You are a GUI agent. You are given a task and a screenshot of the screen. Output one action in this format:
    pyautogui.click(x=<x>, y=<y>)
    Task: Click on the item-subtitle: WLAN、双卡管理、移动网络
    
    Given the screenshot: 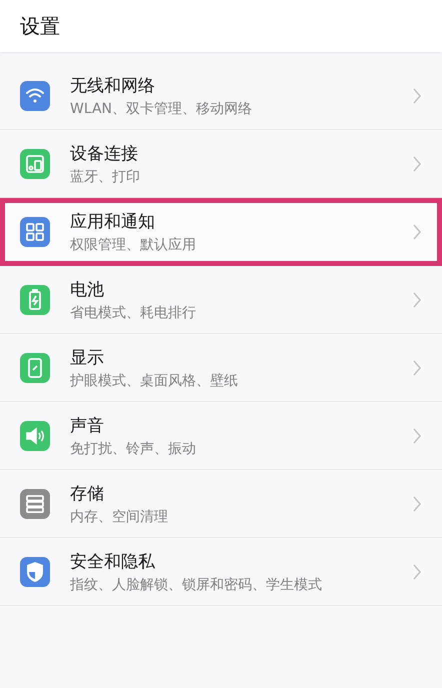 What is the action you would take?
    pyautogui.click(x=162, y=109)
    